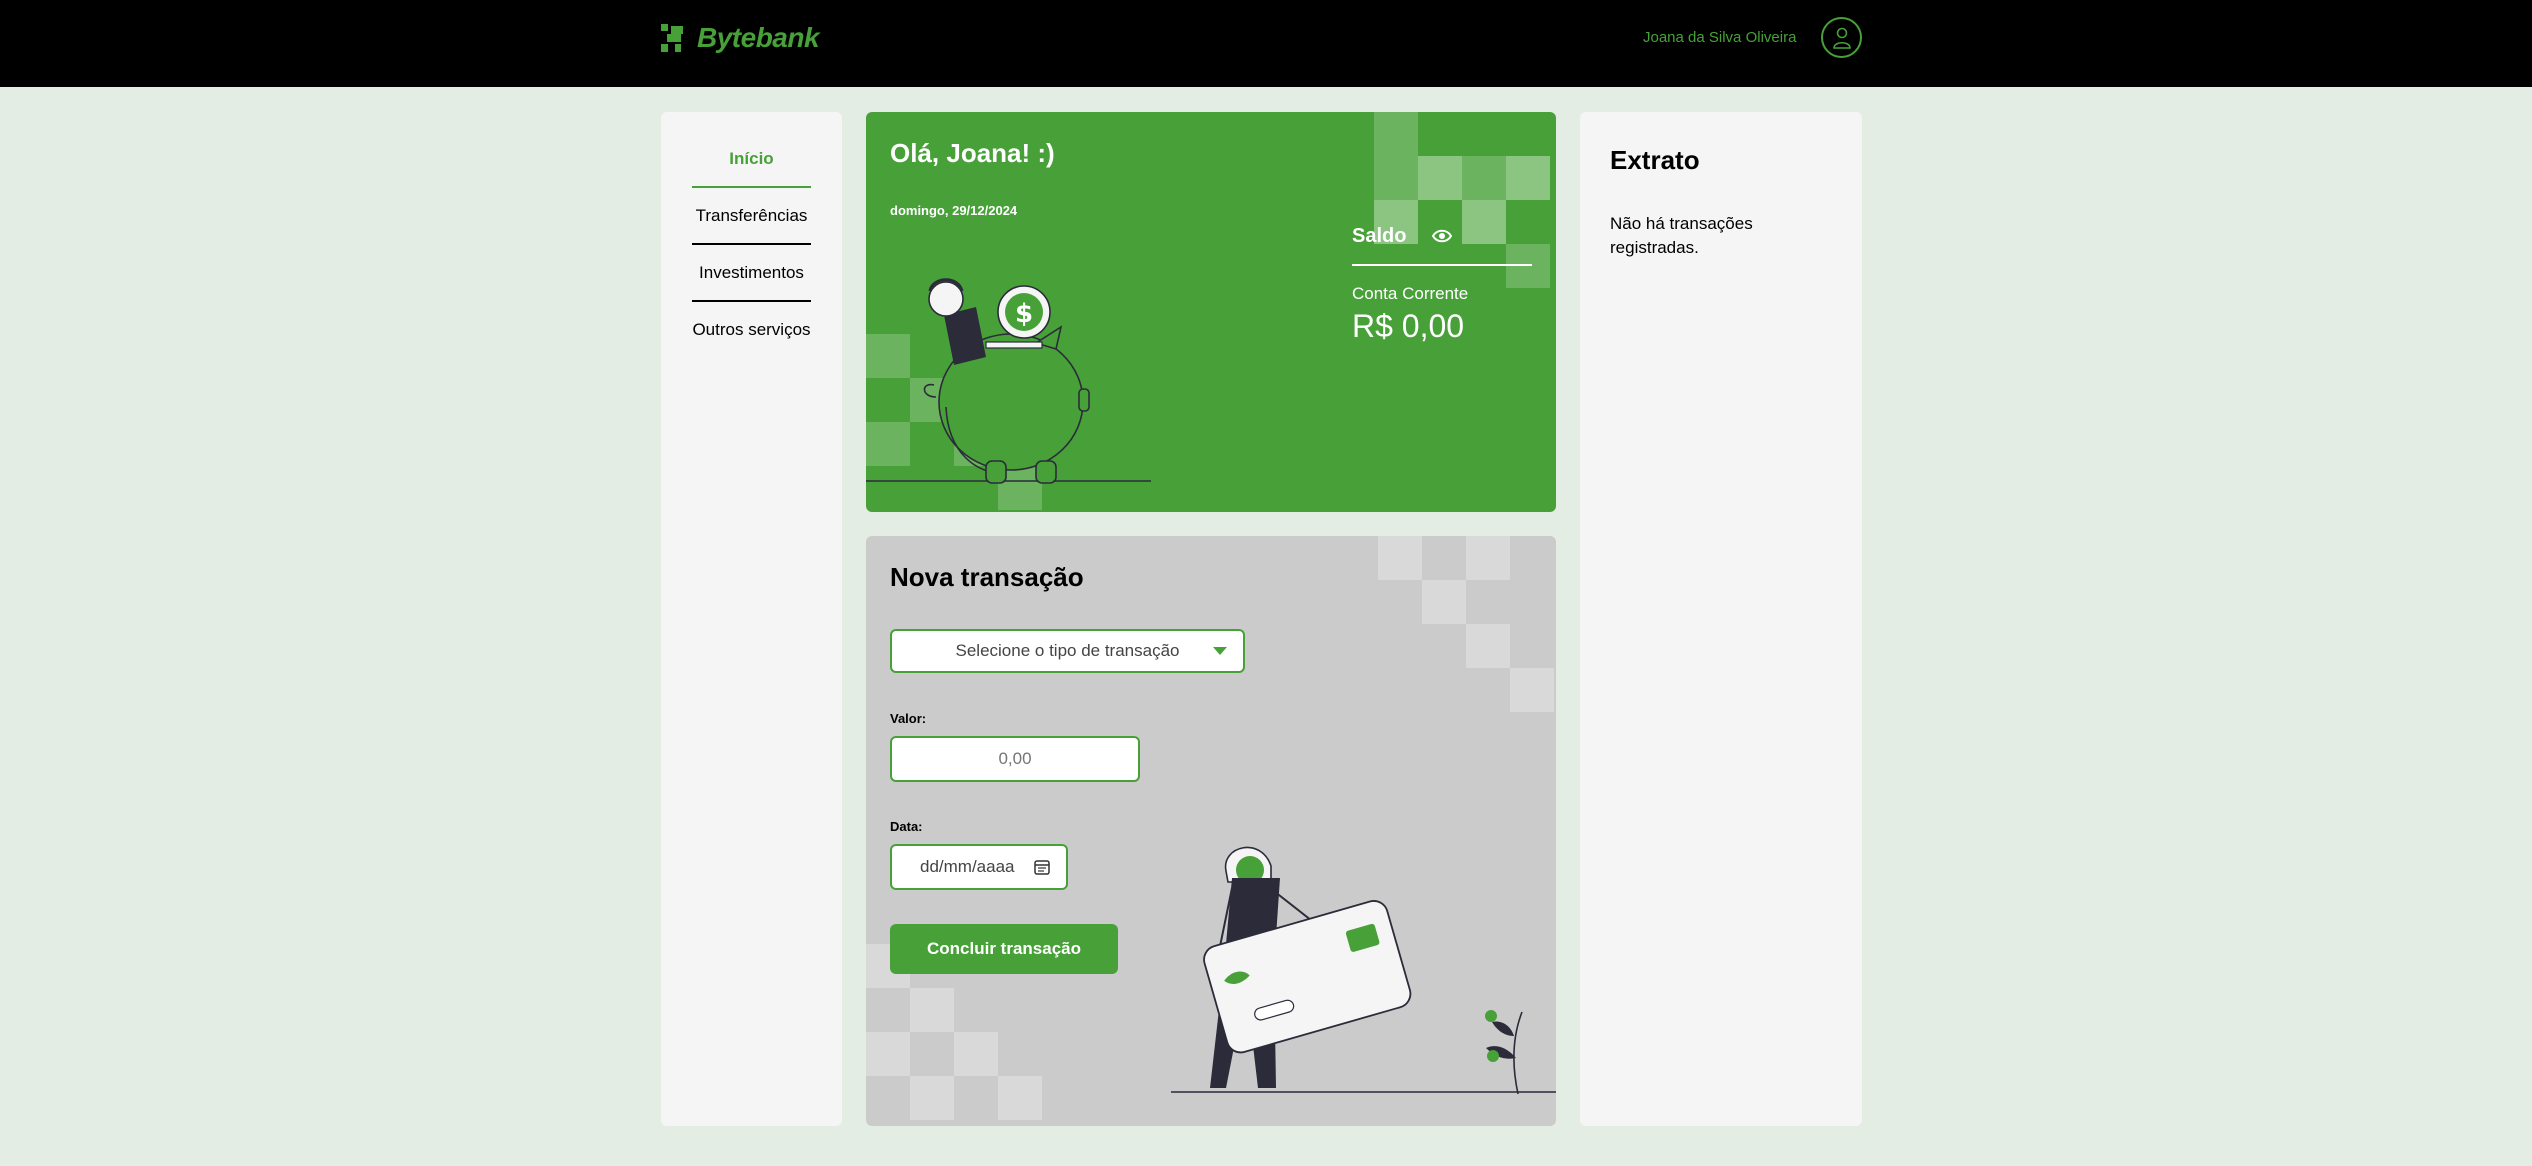  Describe the element at coordinates (1379, 236) in the screenshot. I see `balance-label: Saldo` at that location.